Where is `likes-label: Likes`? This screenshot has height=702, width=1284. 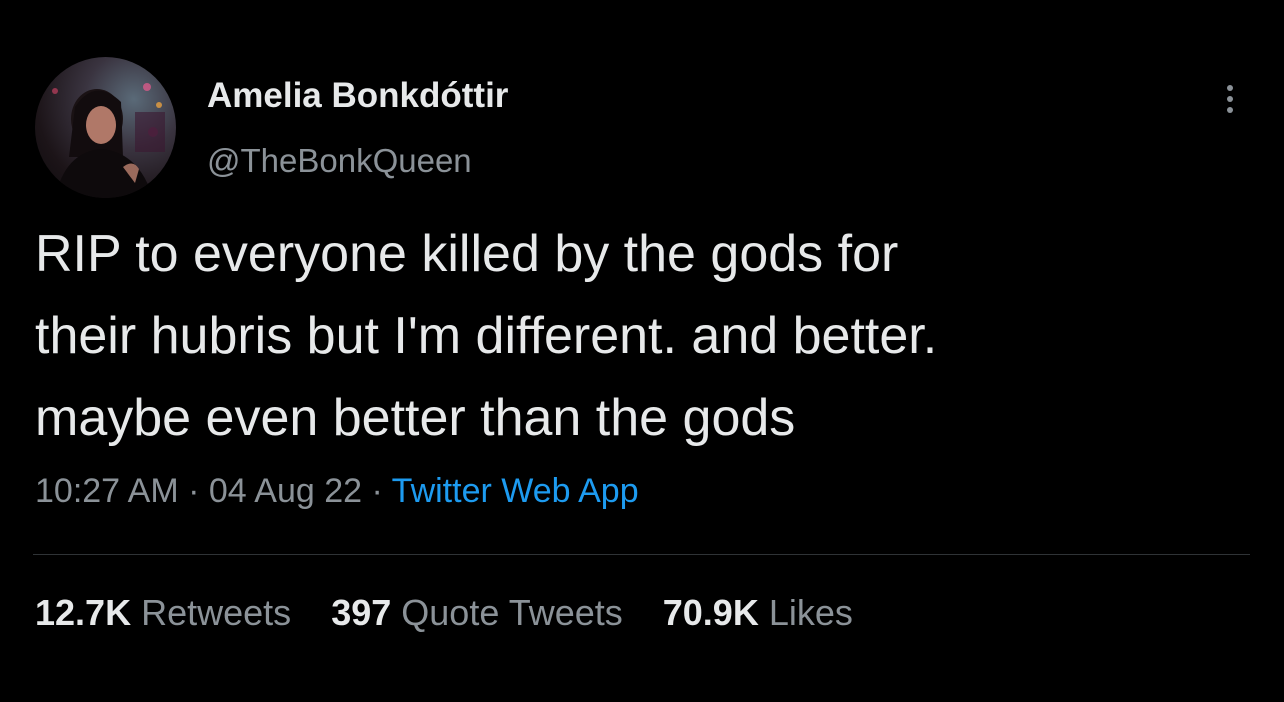 likes-label: Likes is located at coordinates (810, 612).